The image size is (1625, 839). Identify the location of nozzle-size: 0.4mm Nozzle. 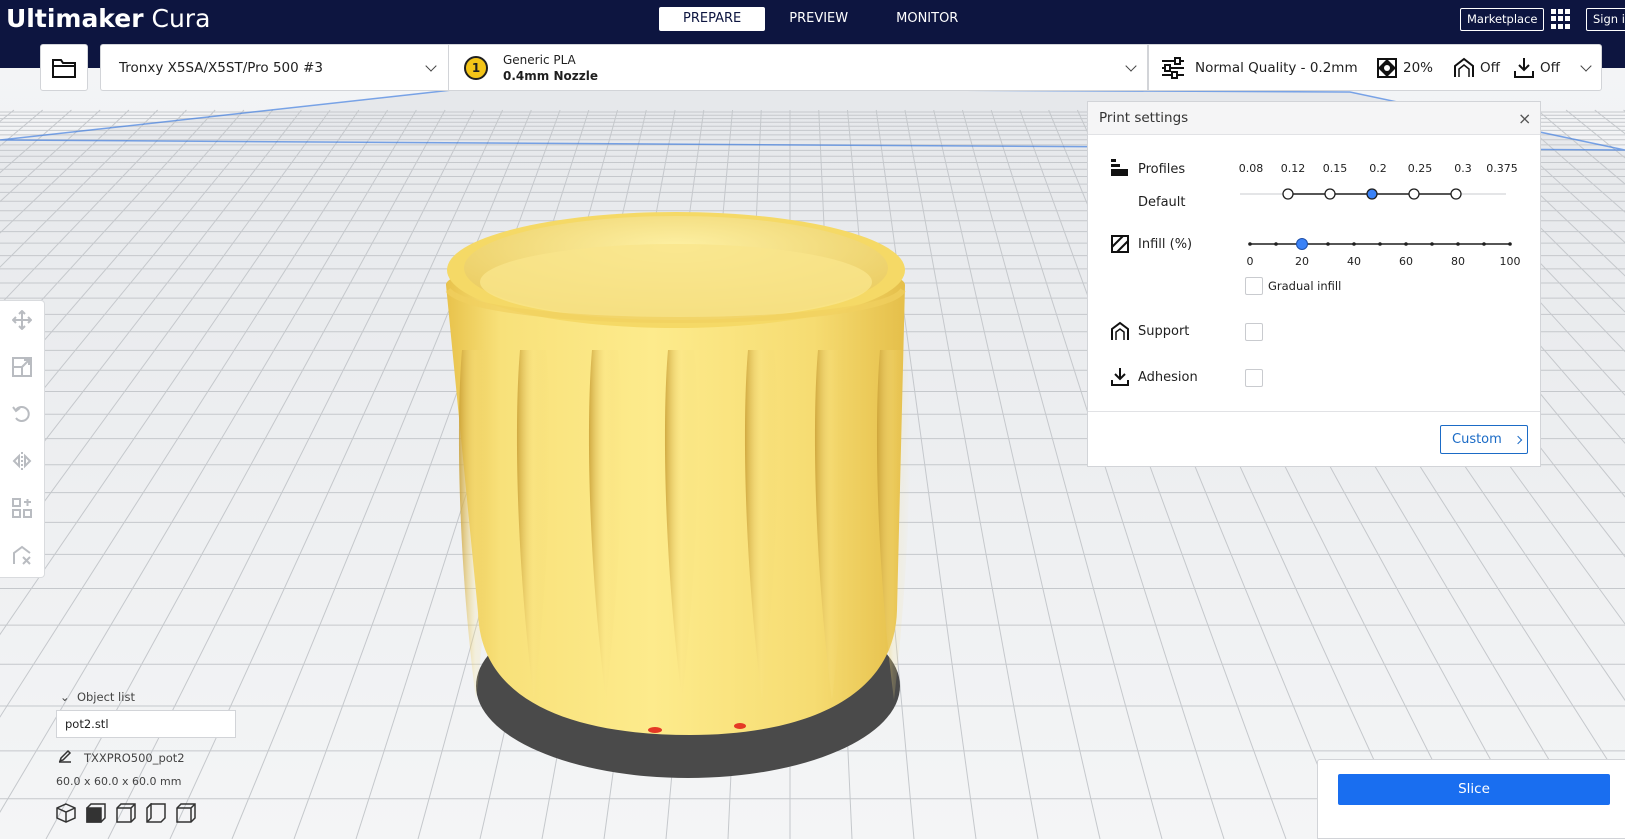
(550, 76).